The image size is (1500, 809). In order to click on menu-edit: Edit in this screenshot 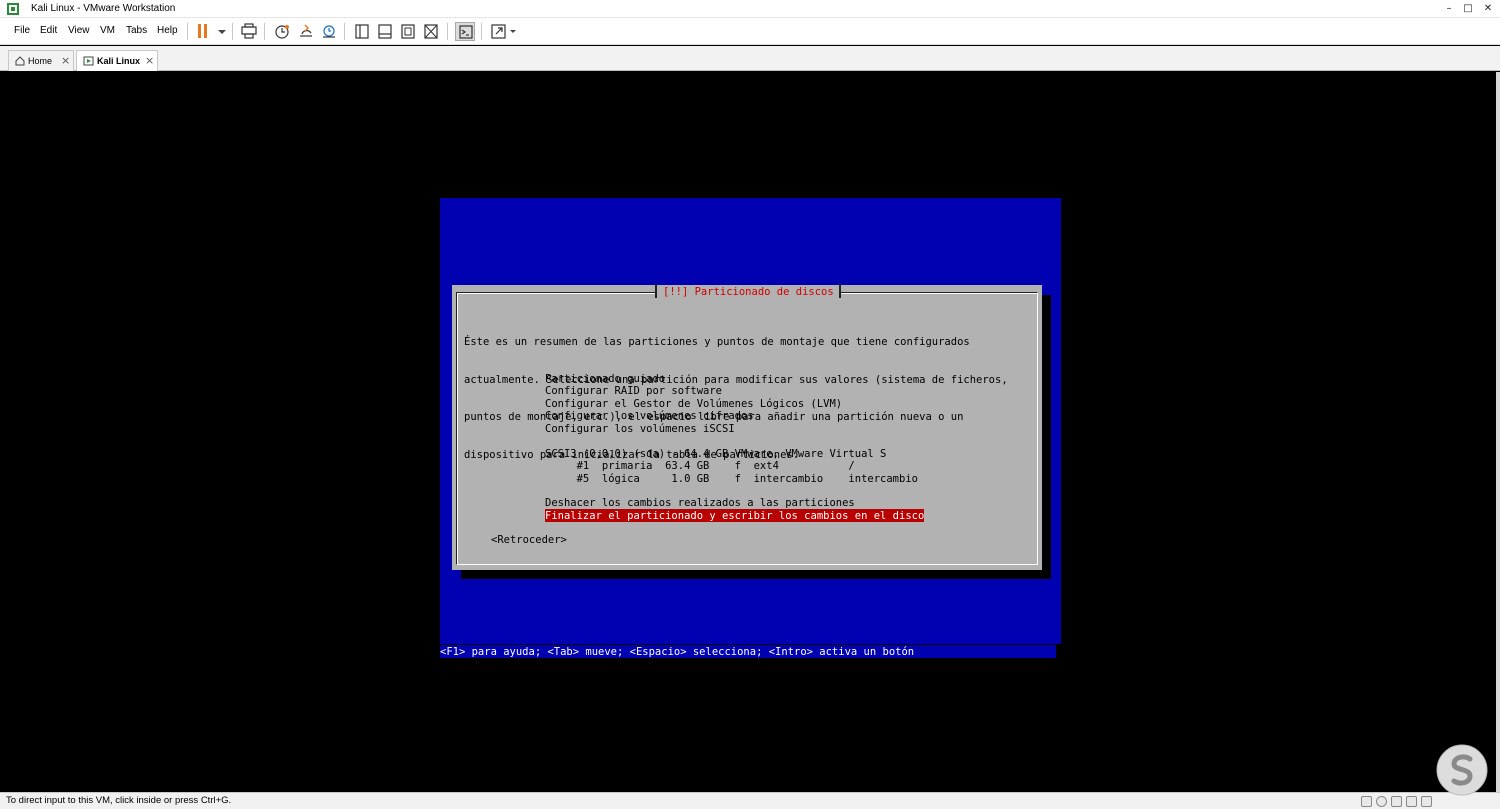, I will do `click(48, 30)`.